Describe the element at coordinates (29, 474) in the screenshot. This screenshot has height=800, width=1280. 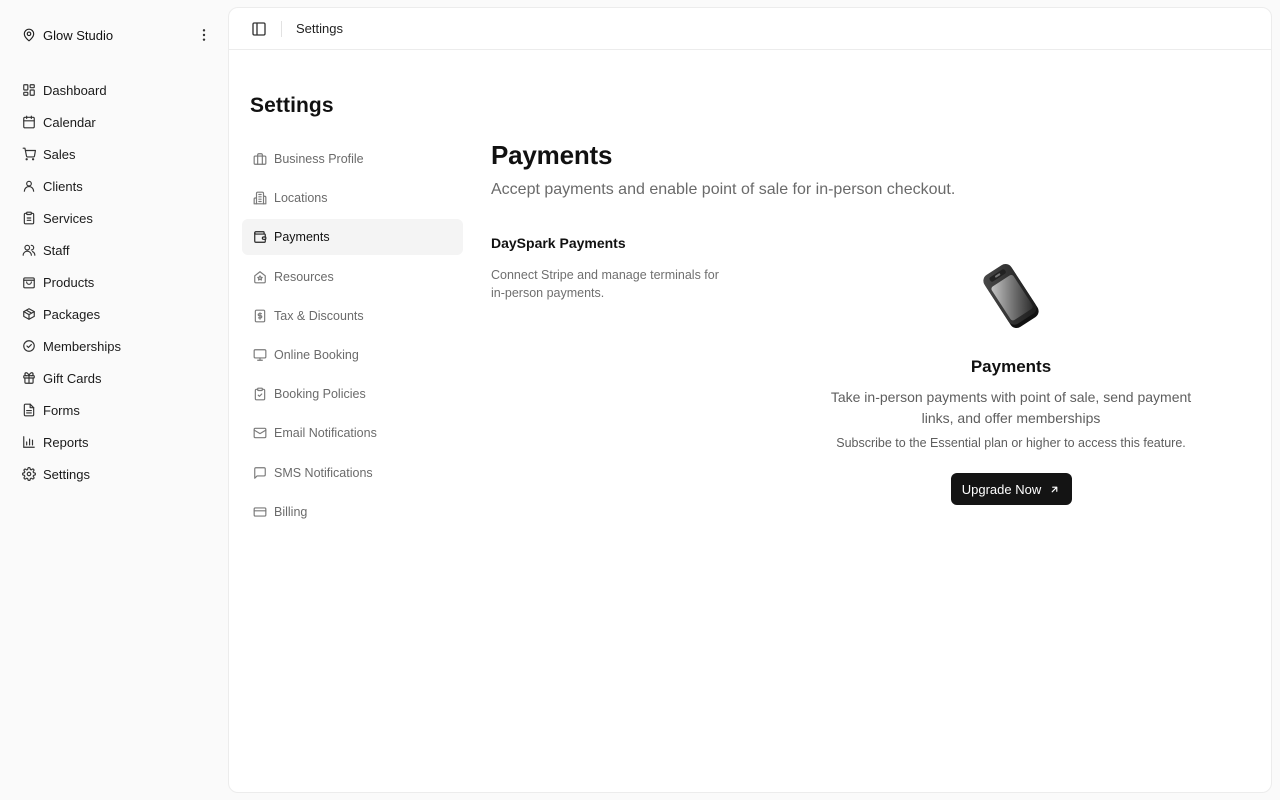
I see `gear-icon` at that location.